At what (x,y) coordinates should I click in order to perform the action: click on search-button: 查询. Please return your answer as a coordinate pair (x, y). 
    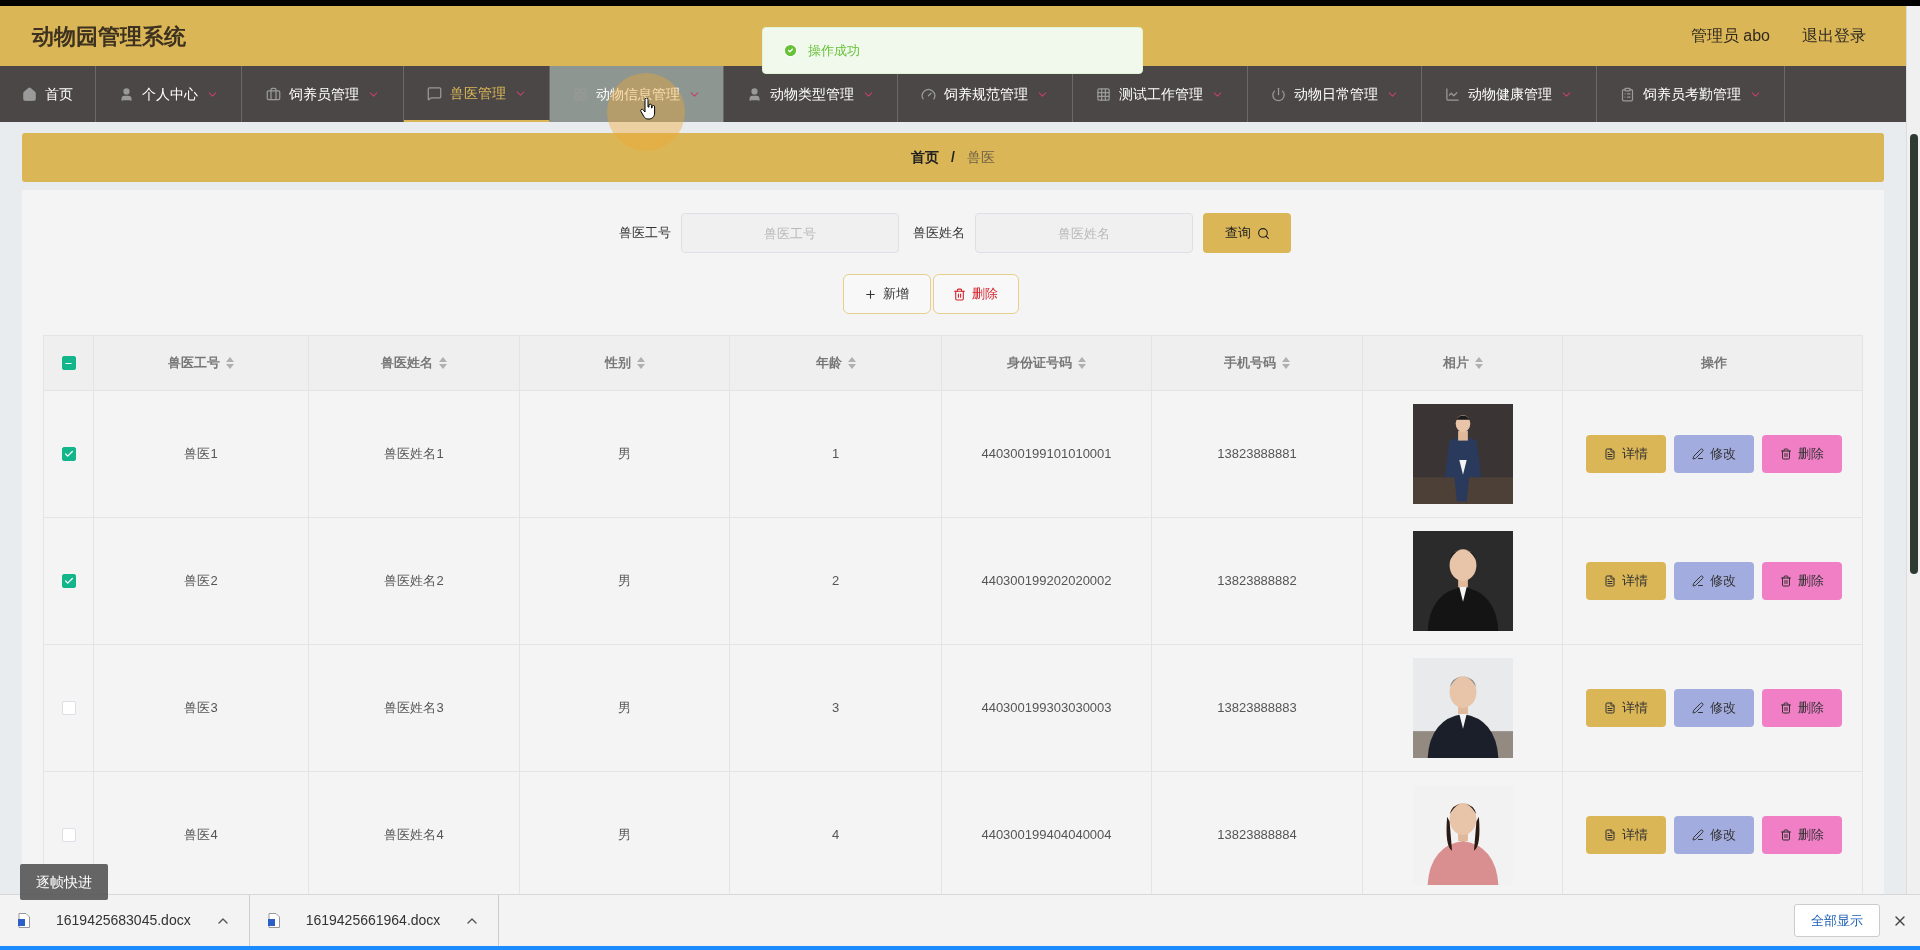
    Looking at the image, I should click on (1247, 233).